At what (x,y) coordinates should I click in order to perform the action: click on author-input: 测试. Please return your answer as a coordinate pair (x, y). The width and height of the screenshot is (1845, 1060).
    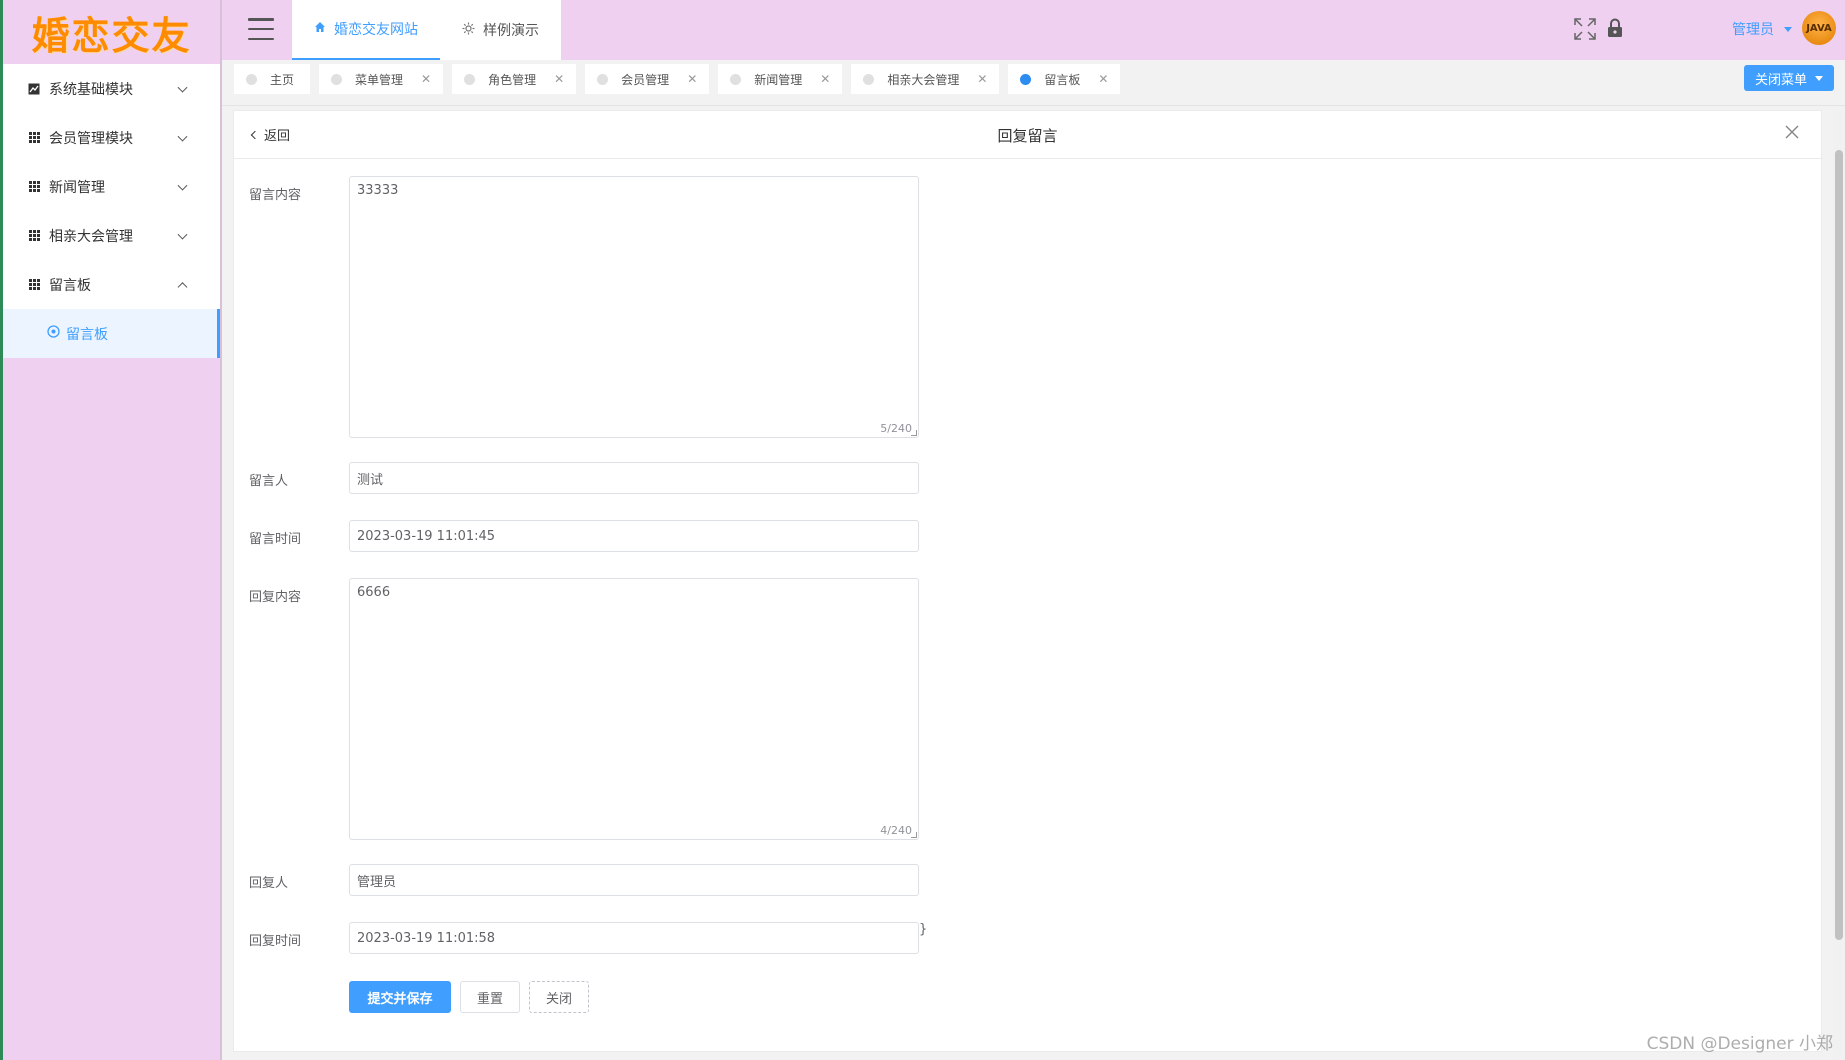
    Looking at the image, I should click on (634, 478).